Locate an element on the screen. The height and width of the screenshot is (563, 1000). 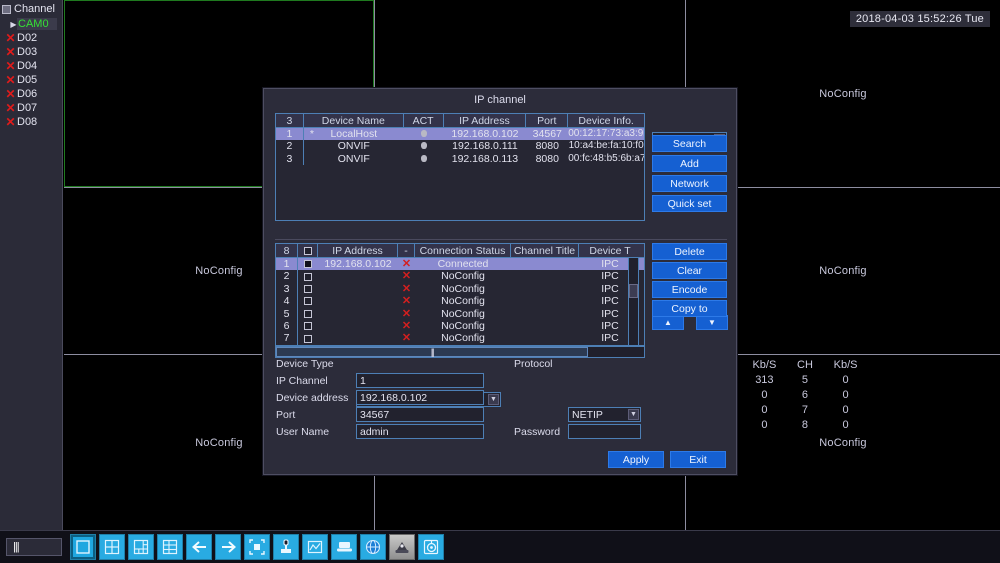
channel-config-row: 1 192.168.0.102 ✕ Connected IPC is located at coordinates (460, 264).